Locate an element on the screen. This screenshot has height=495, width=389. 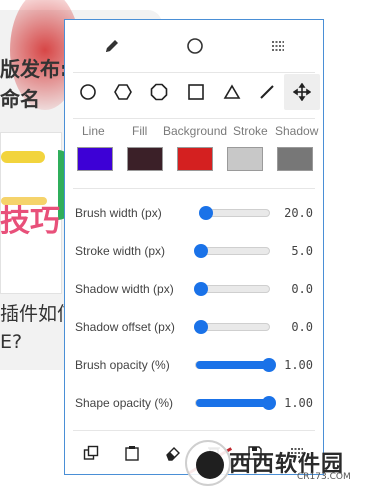
copy-icon is located at coordinates (91, 453).